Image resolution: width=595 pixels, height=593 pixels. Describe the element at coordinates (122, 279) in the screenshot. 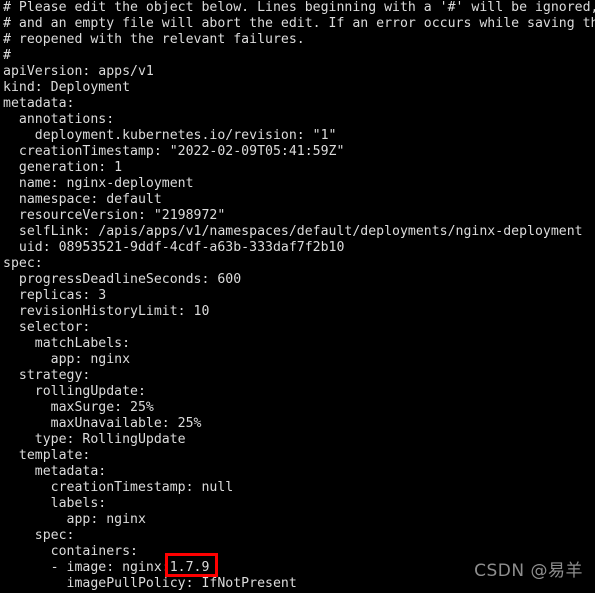

I see `code-line: progressDeadlineSeconds: 600` at that location.